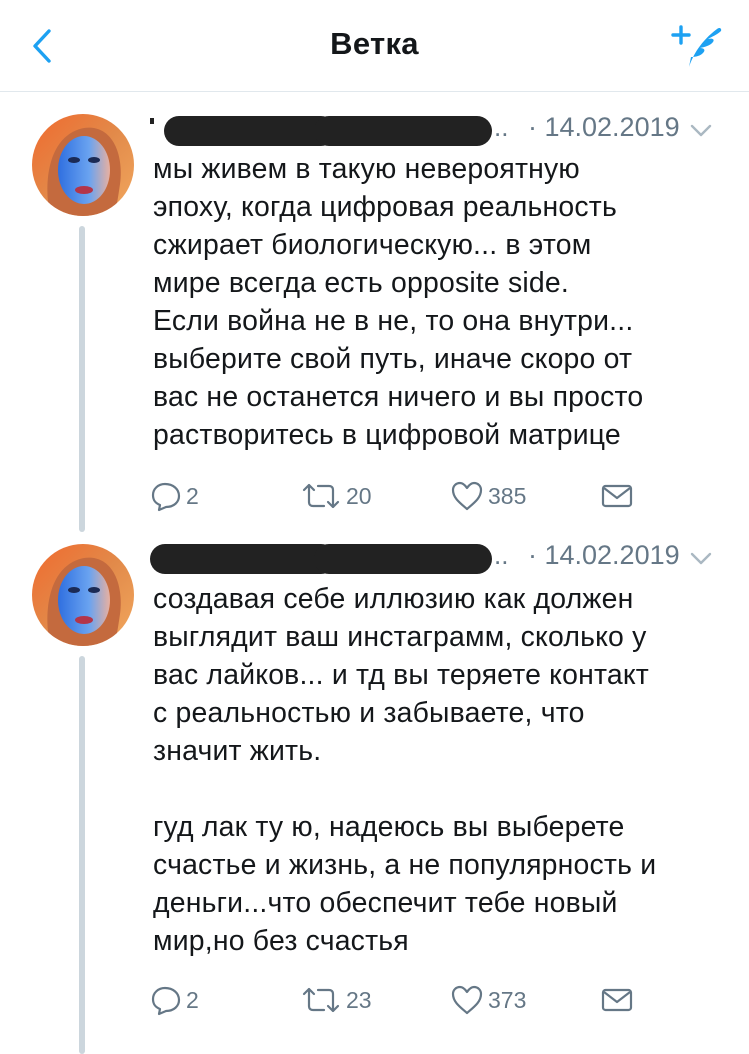 The width and height of the screenshot is (749, 1054). I want to click on retweet-button: 20, so click(336, 496).